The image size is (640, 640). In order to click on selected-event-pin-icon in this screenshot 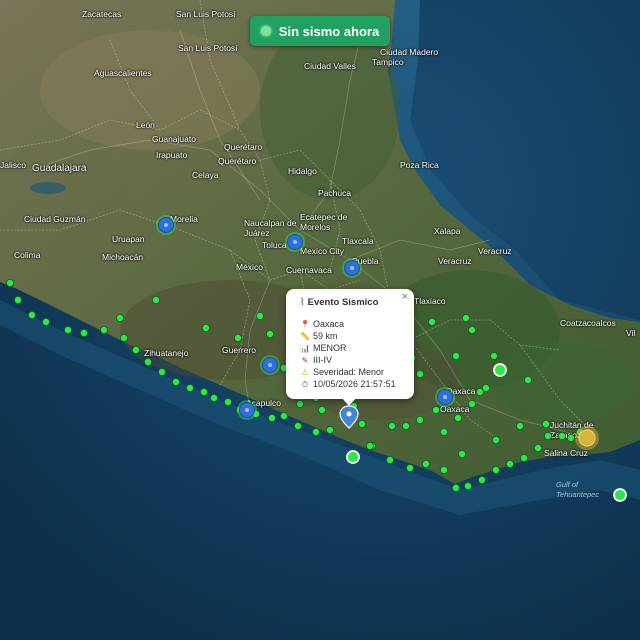, I will do `click(349, 417)`.